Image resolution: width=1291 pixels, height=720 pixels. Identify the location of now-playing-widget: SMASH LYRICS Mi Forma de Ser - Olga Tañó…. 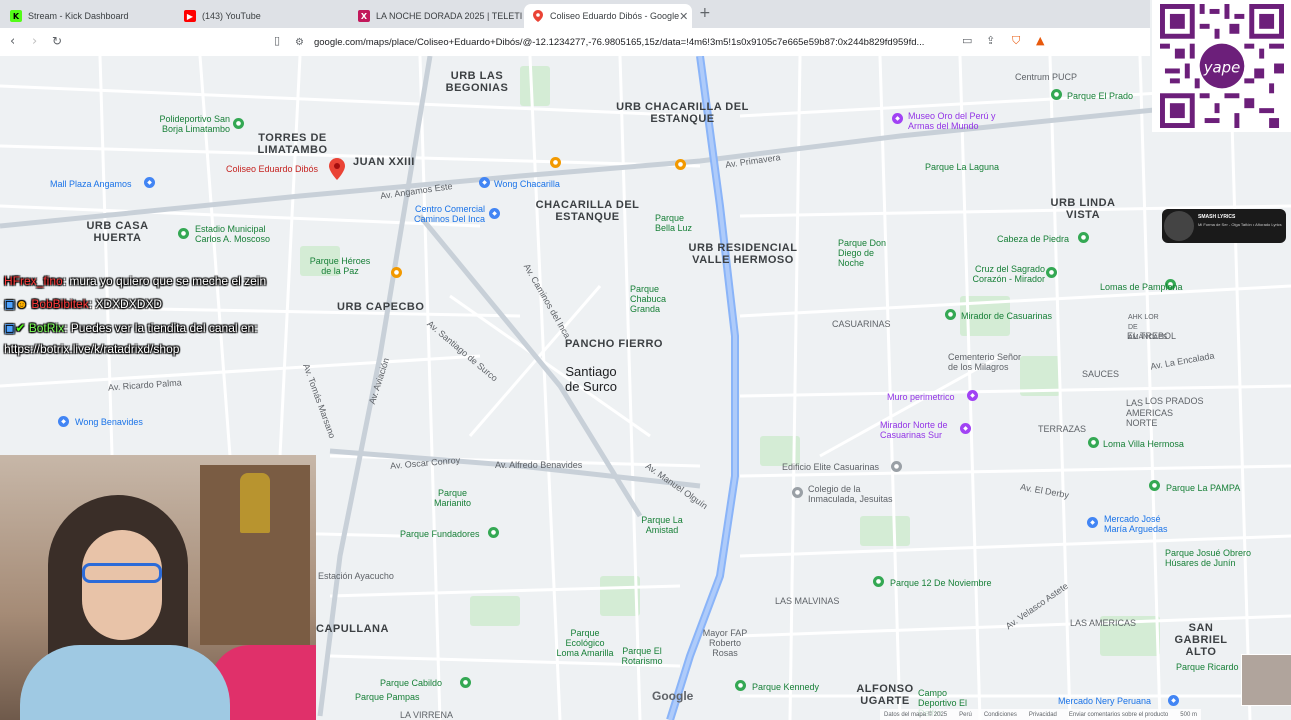
(1224, 226).